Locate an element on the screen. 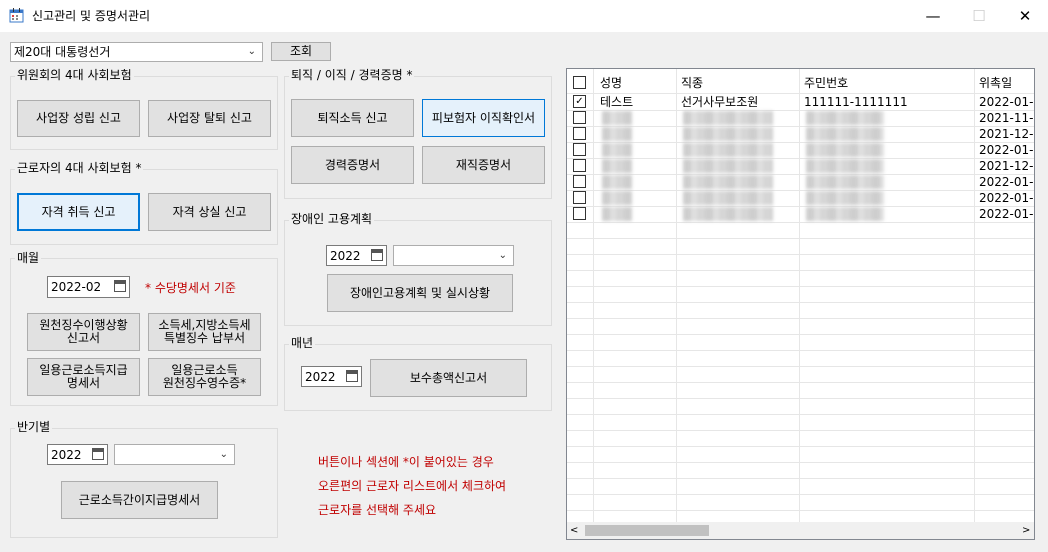  select-all-checkbox is located at coordinates (579, 82).